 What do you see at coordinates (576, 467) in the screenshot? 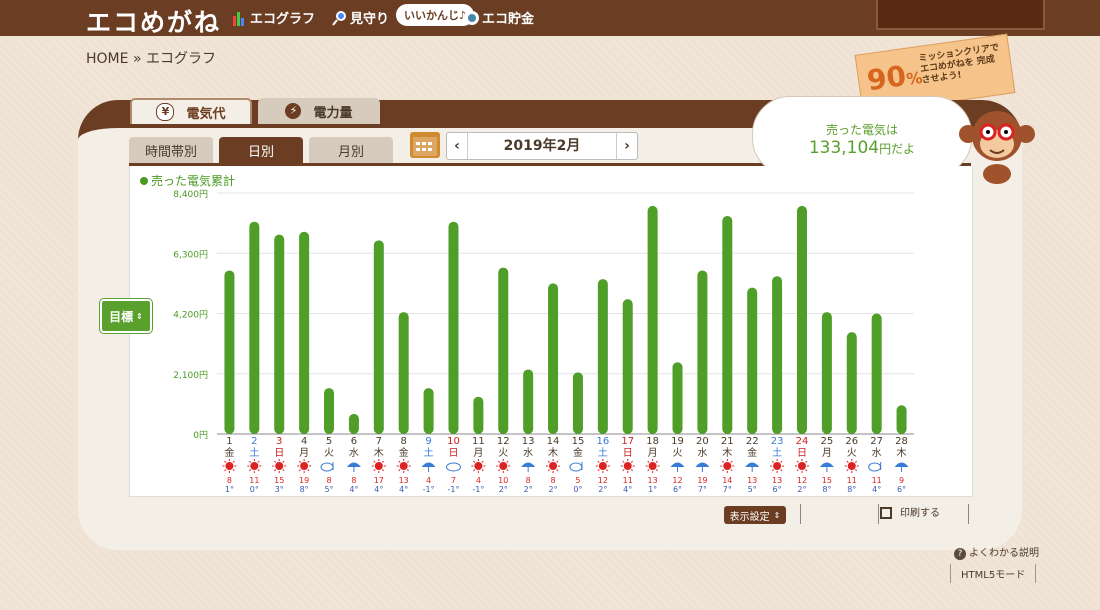
I see `weather-cloud-rain-icon` at bounding box center [576, 467].